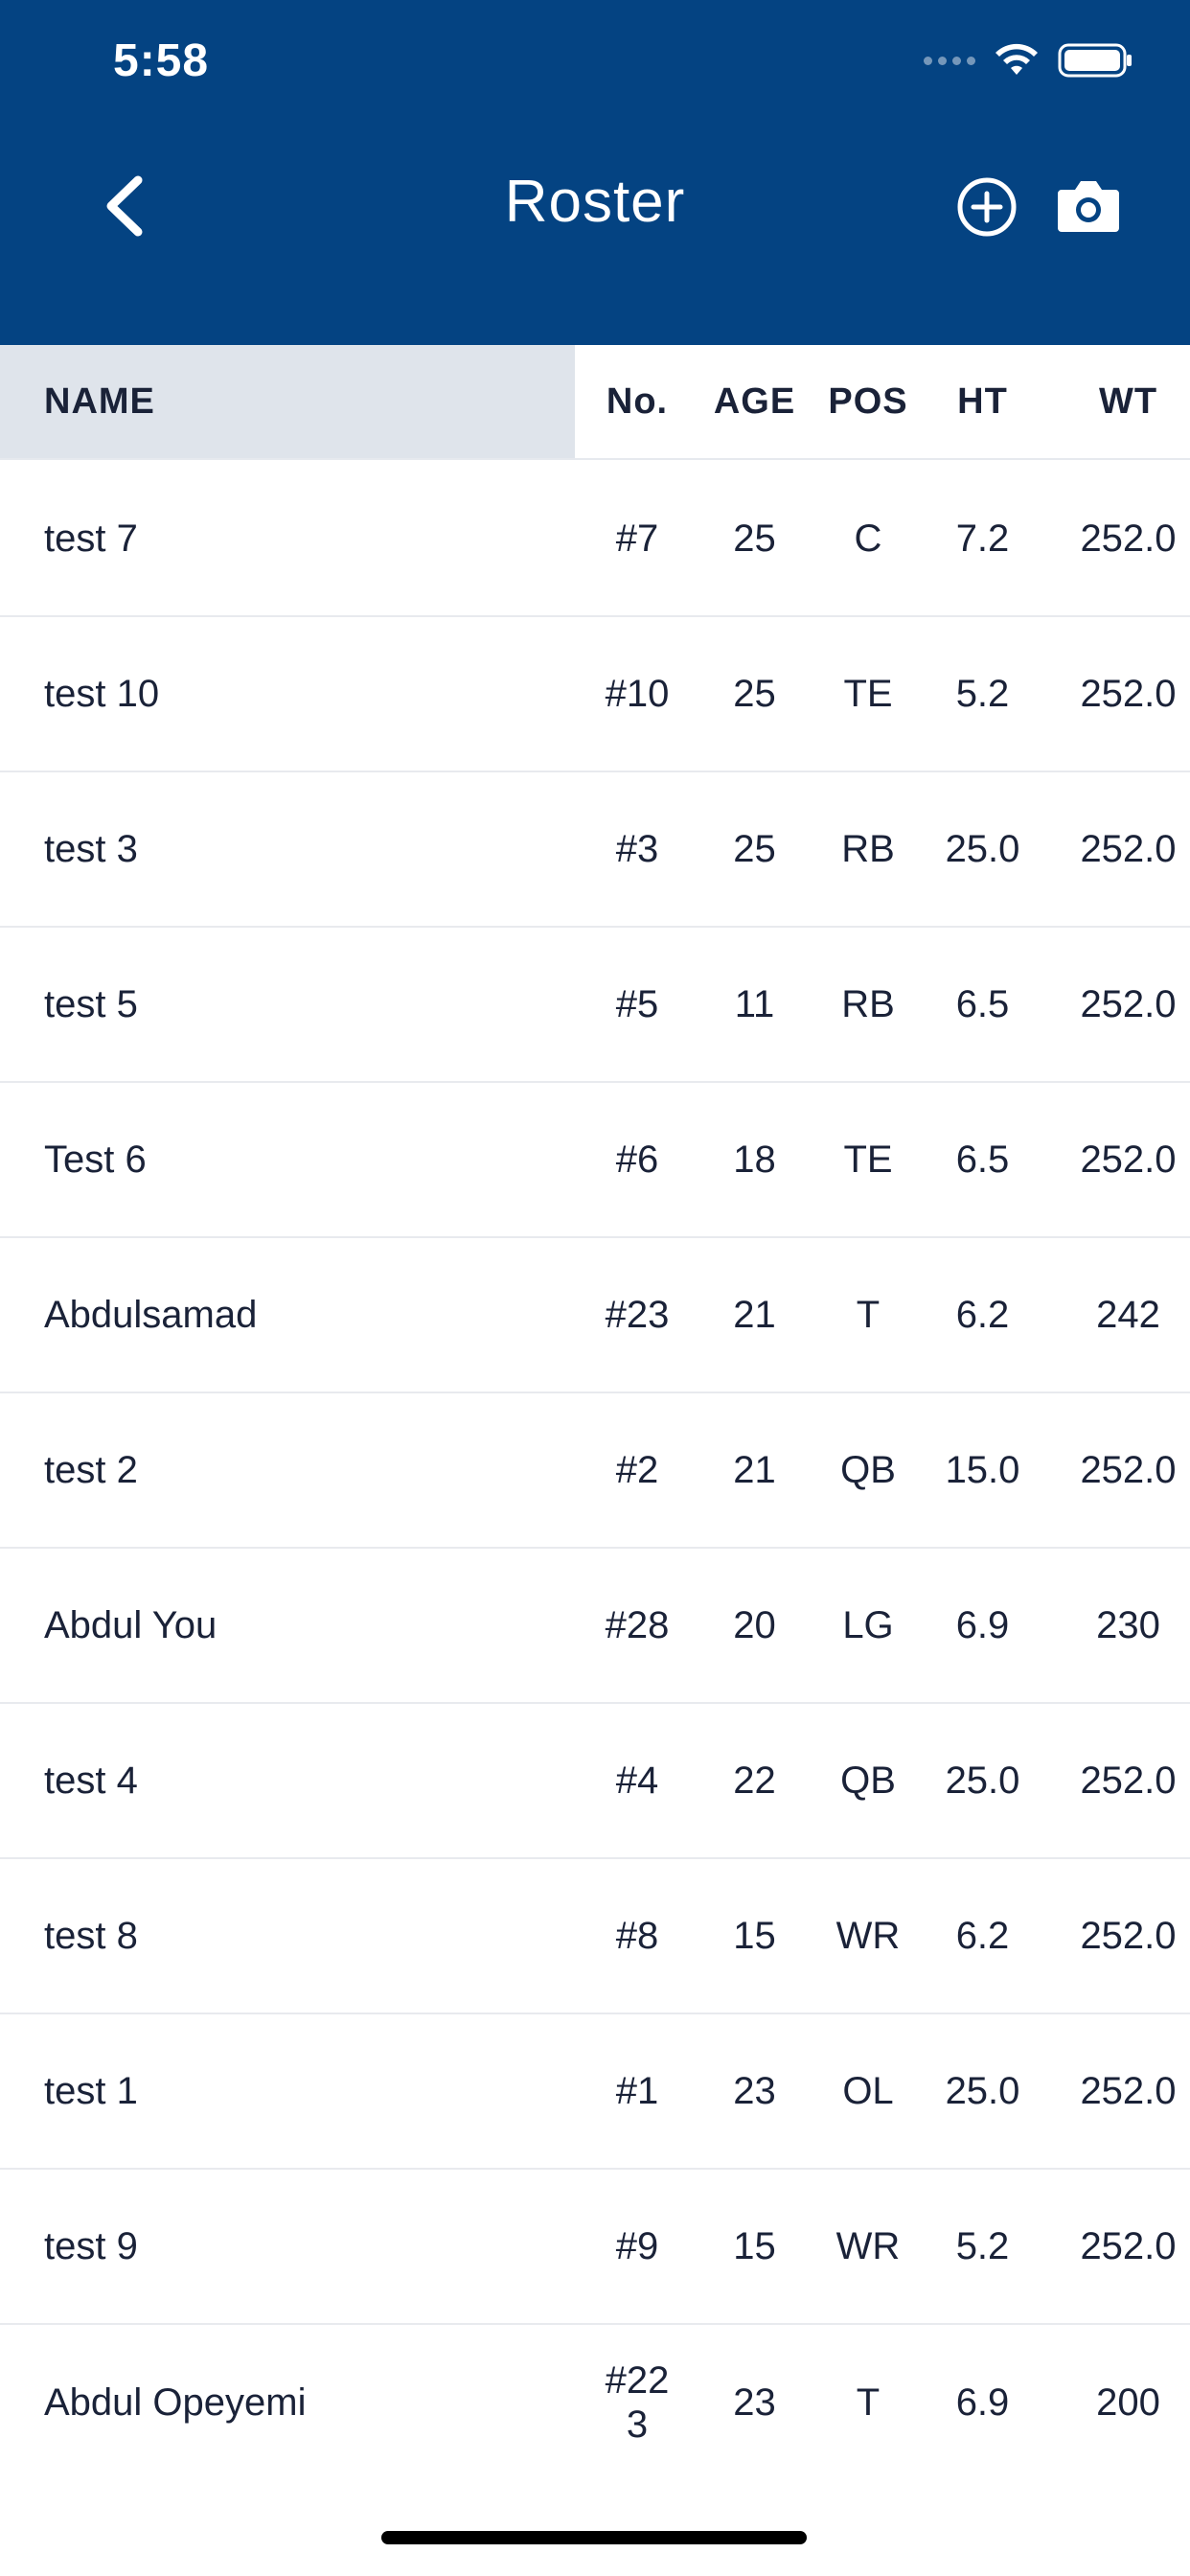 Image resolution: width=1190 pixels, height=2576 pixels. I want to click on table-header: NAME No. AGE POS HT WT, so click(595, 402).